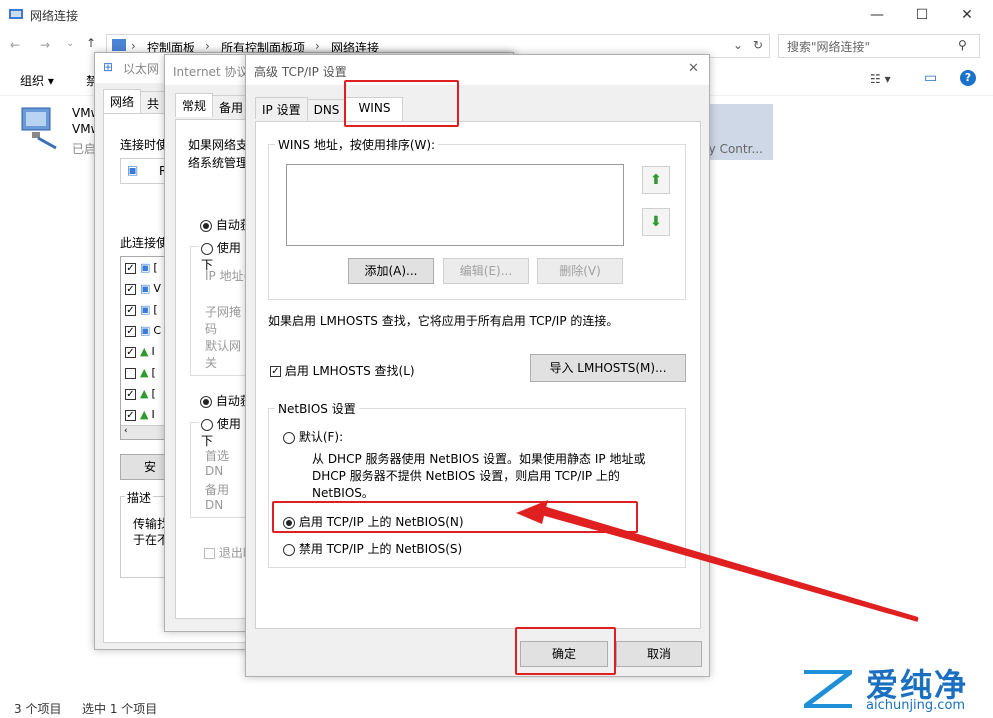  Describe the element at coordinates (717, 561) in the screenshot. I see `annotation-arrow-icon` at that location.